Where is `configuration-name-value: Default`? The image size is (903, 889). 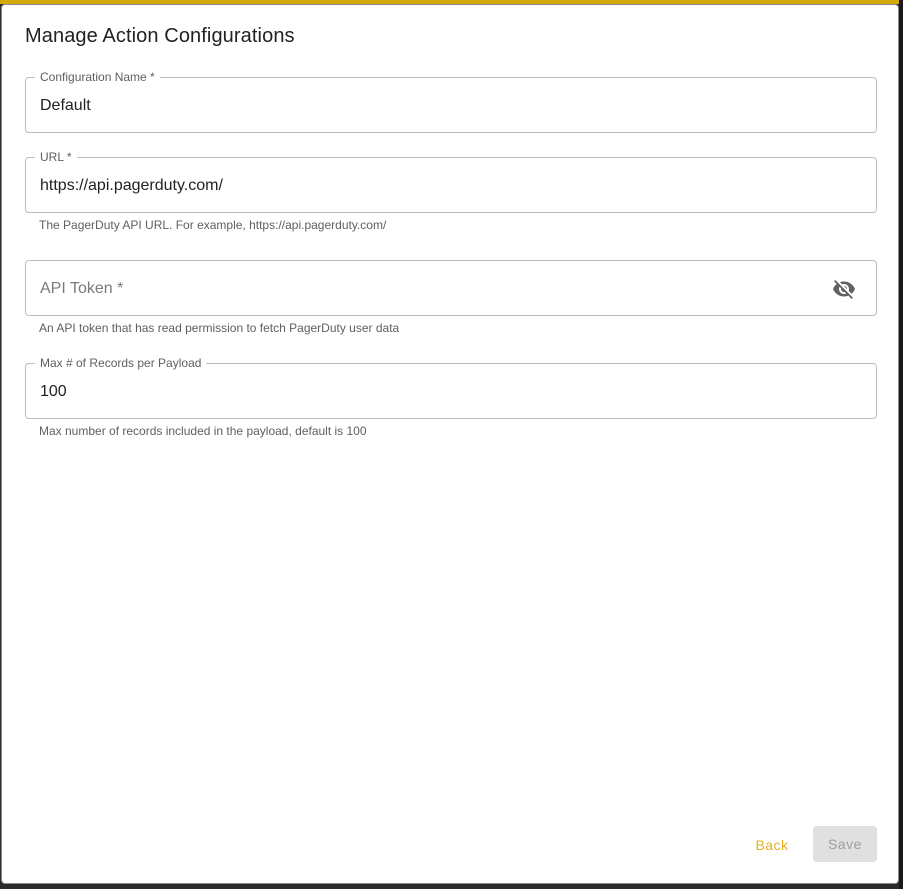
configuration-name-value: Default is located at coordinates (65, 106).